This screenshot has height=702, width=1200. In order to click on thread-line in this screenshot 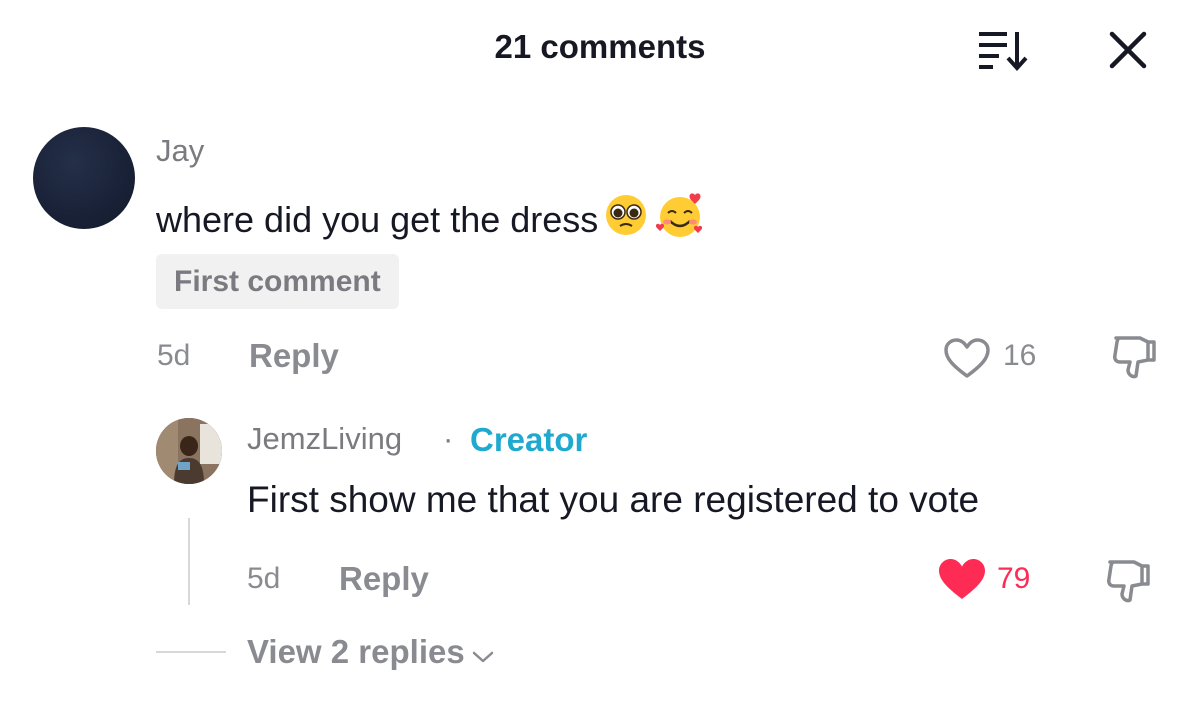, I will do `click(189, 561)`.